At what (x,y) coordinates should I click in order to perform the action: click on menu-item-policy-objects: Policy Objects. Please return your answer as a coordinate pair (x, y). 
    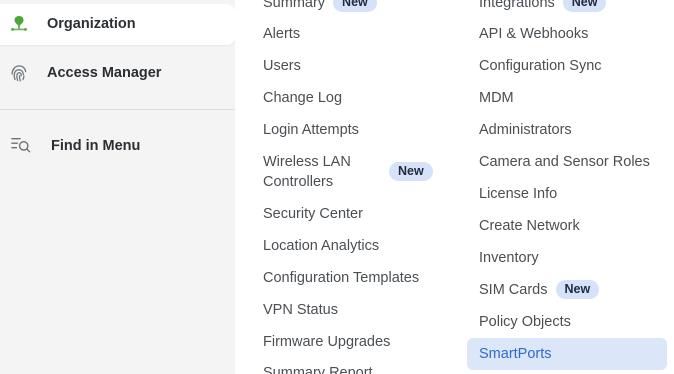
    Looking at the image, I should click on (525, 322).